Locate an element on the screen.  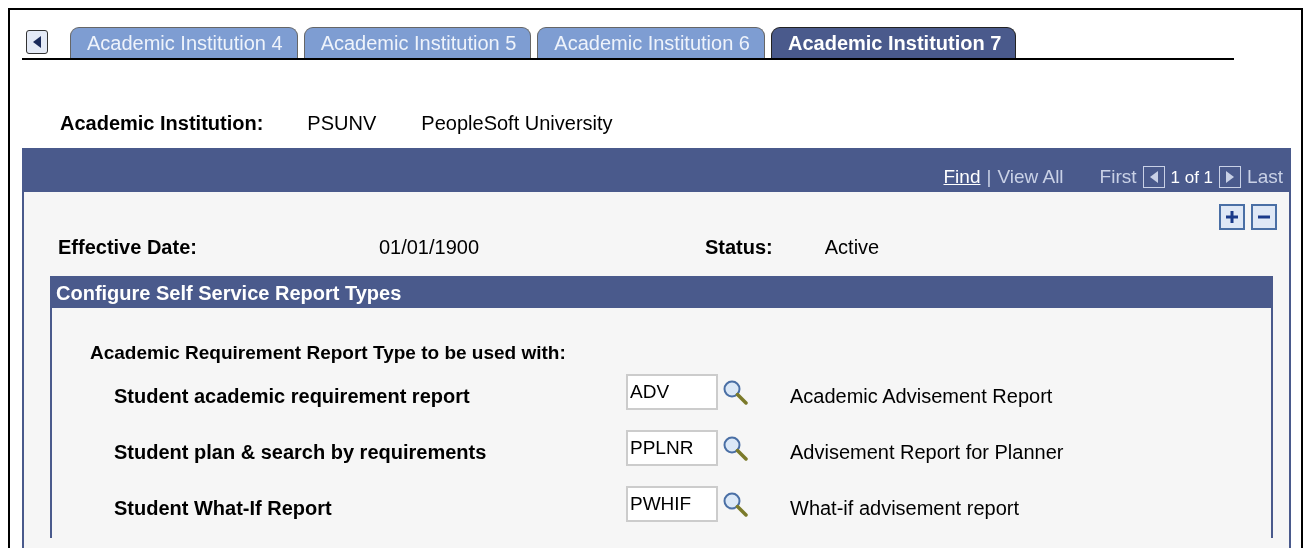
report-description: What-if advisement report is located at coordinates (905, 507).